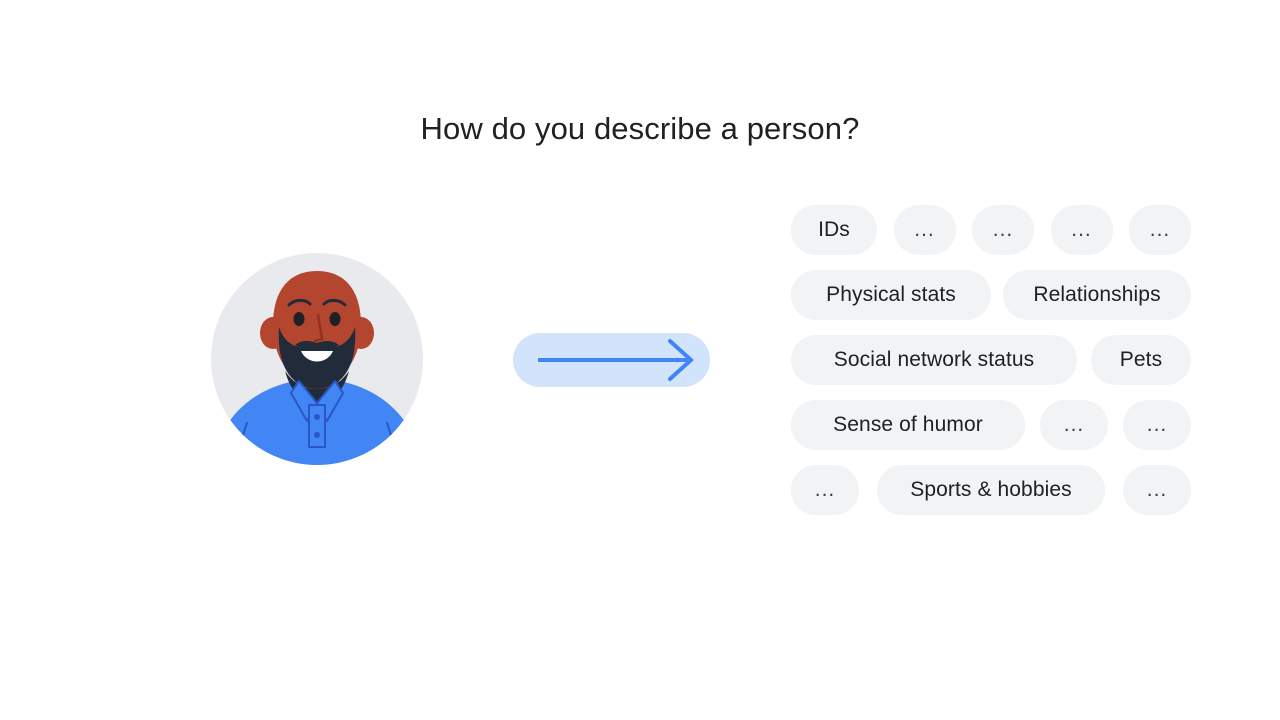 The image size is (1280, 720). What do you see at coordinates (640, 128) in the screenshot?
I see `page-title: How do you describe a person?` at bounding box center [640, 128].